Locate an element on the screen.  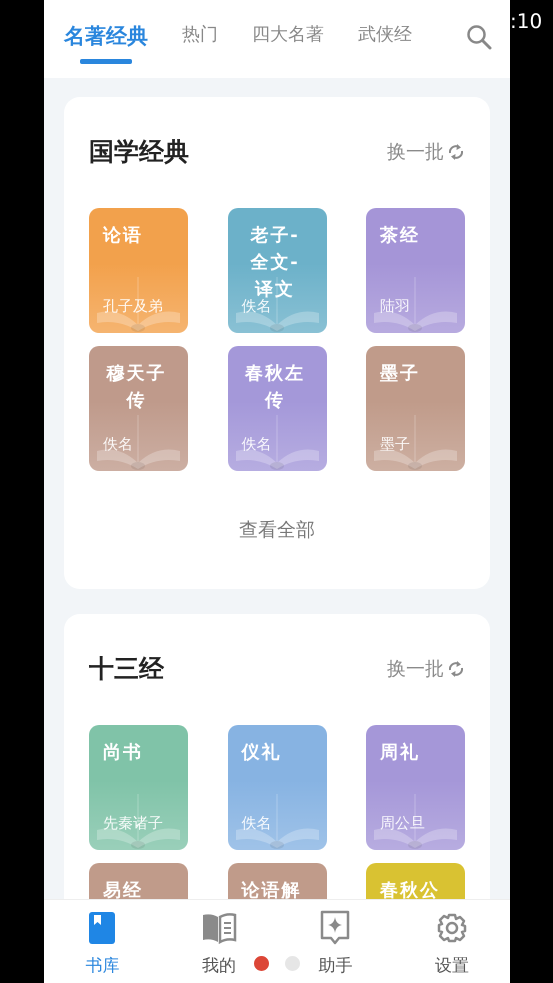
book-cover: 墨子 墨子 is located at coordinates (415, 408).